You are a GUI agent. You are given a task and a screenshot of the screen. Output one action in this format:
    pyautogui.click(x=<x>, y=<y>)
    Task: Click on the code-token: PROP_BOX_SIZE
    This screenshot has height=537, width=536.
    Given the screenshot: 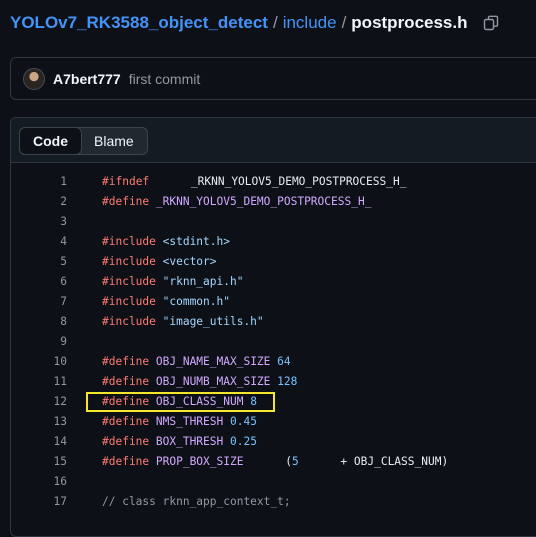 What is the action you would take?
    pyautogui.click(x=196, y=461)
    